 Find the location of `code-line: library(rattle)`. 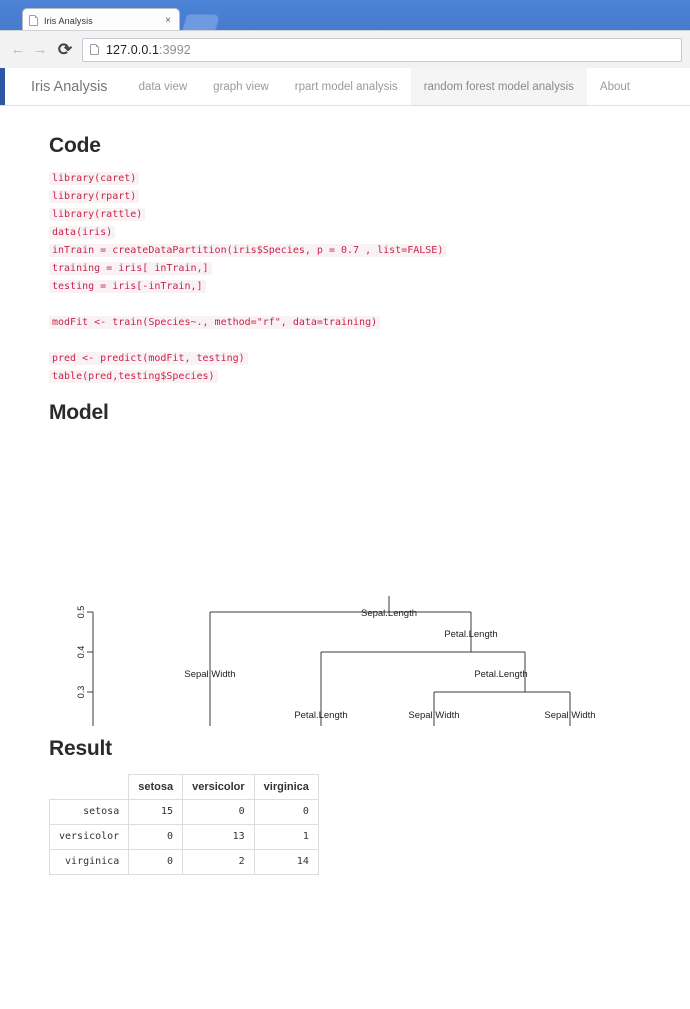

code-line: library(rattle) is located at coordinates (349, 215).